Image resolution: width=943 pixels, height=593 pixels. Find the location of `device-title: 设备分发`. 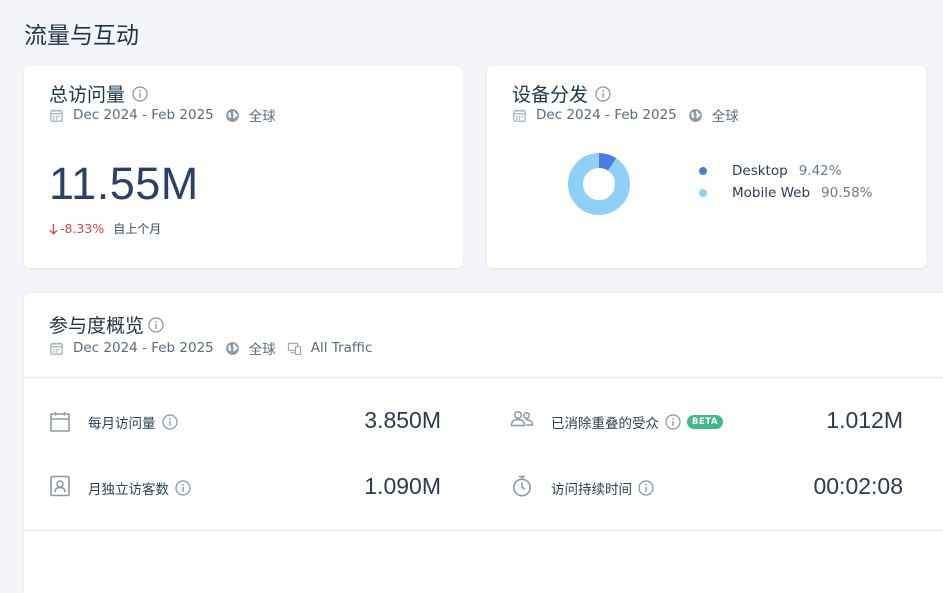

device-title: 设备分发 is located at coordinates (550, 95).